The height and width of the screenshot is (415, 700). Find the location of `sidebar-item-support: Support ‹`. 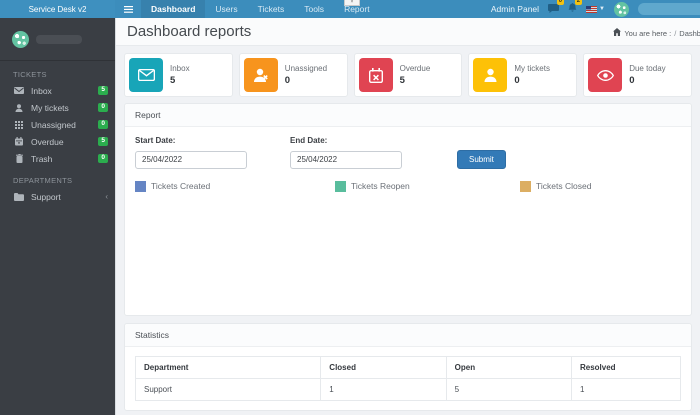

sidebar-item-support: Support ‹ is located at coordinates (57, 196).